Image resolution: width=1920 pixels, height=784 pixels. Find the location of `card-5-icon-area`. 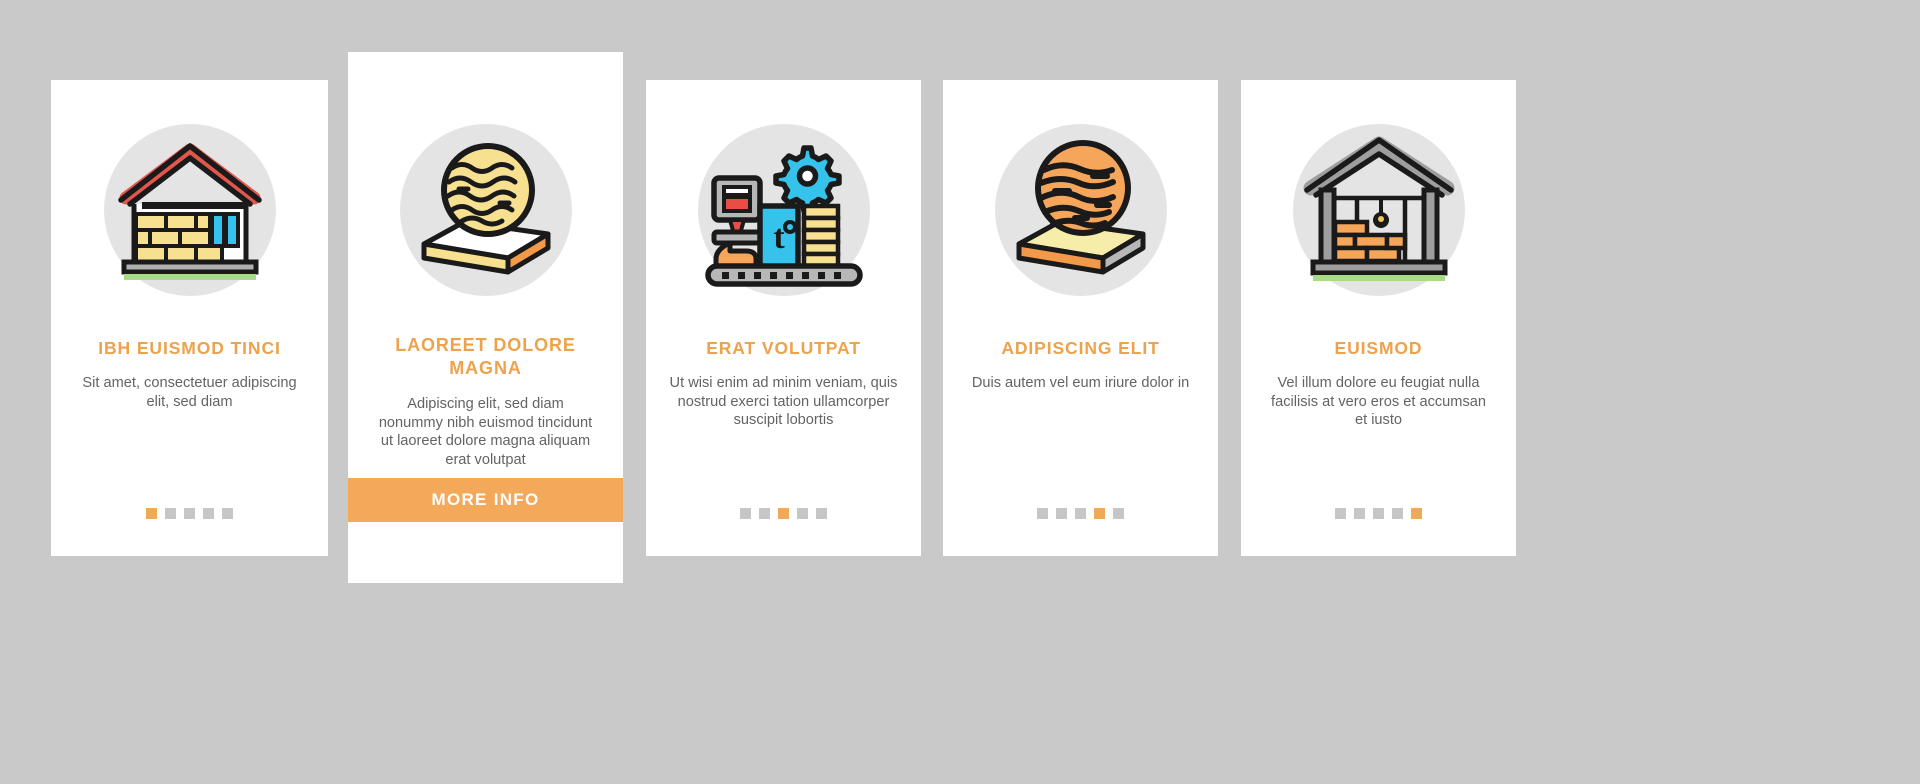

card-5-icon-area is located at coordinates (1378, 210).